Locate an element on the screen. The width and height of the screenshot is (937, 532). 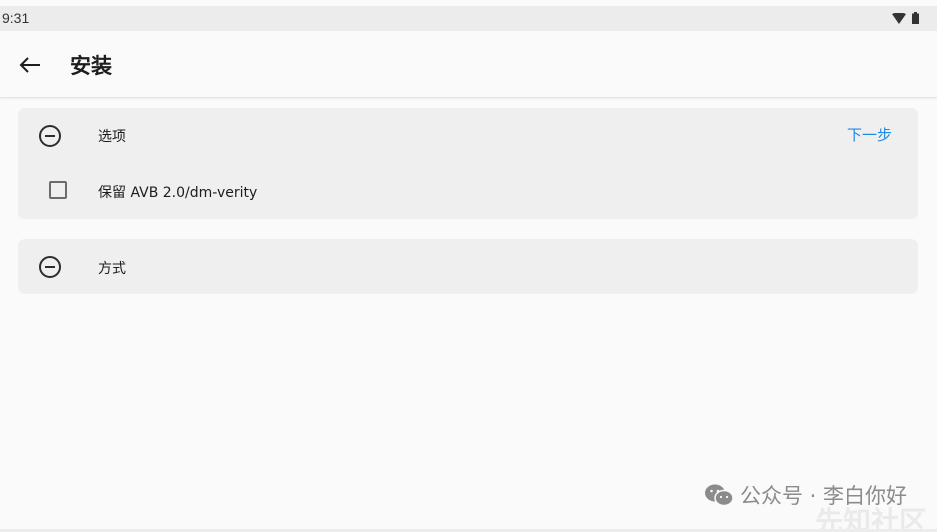
status-icons is located at coordinates (905, 18).